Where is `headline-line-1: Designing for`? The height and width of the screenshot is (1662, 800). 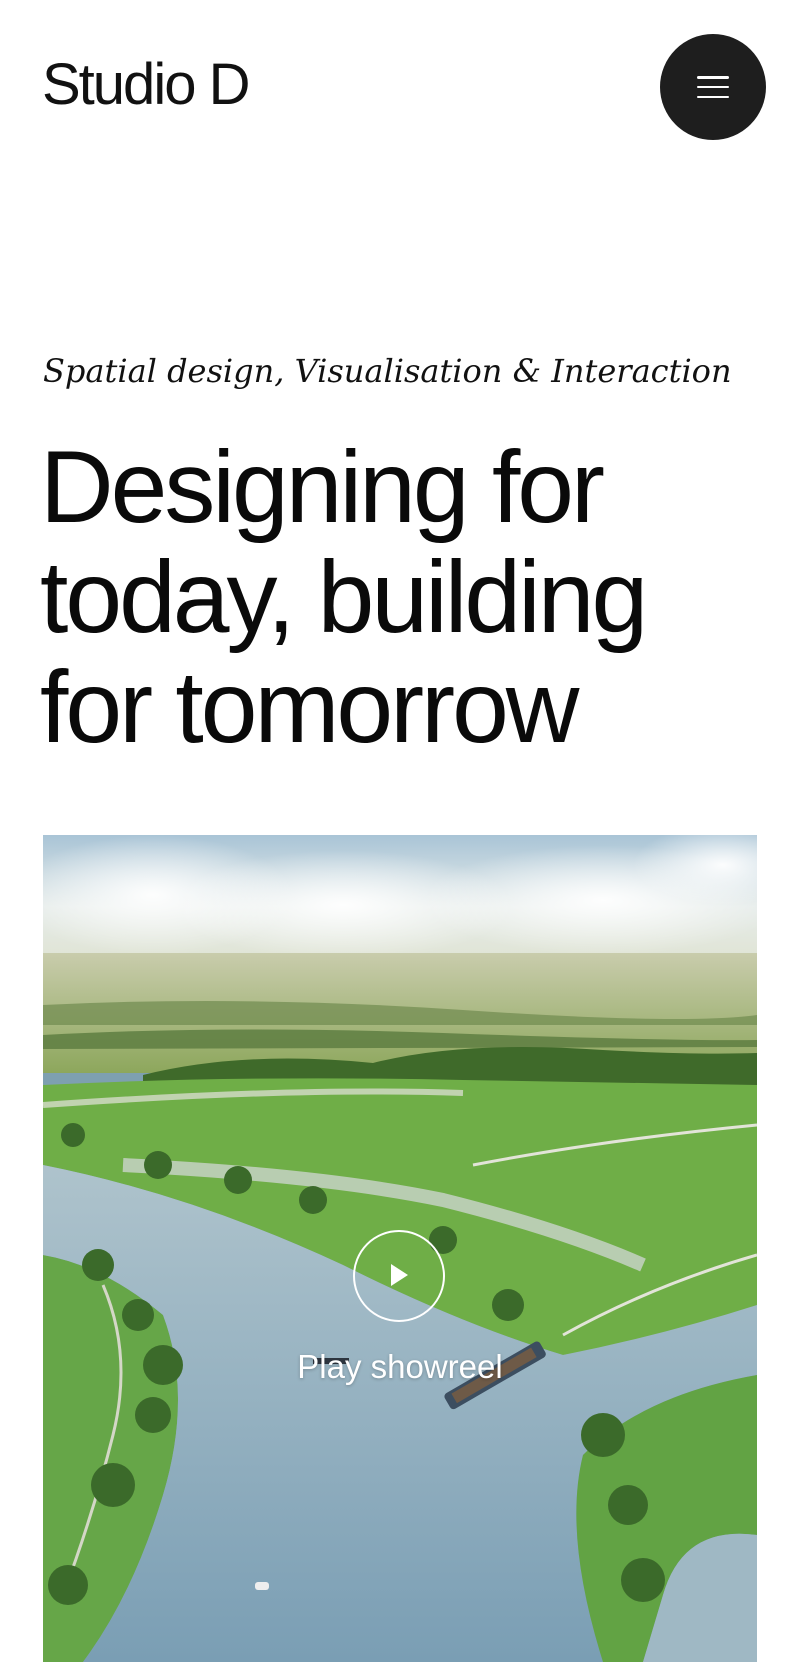 headline-line-1: Designing for is located at coordinates (322, 487).